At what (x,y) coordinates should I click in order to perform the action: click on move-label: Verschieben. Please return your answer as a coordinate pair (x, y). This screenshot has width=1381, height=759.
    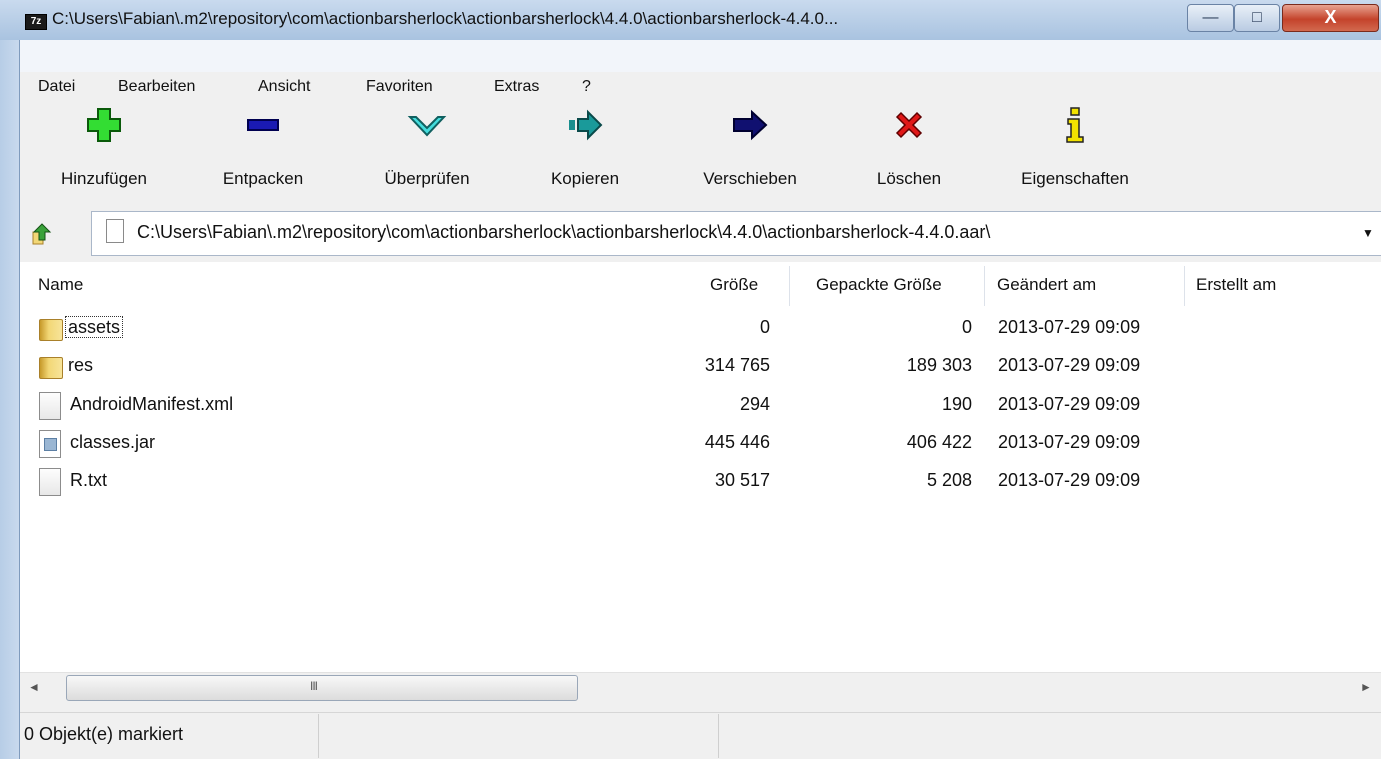
    Looking at the image, I should click on (750, 178).